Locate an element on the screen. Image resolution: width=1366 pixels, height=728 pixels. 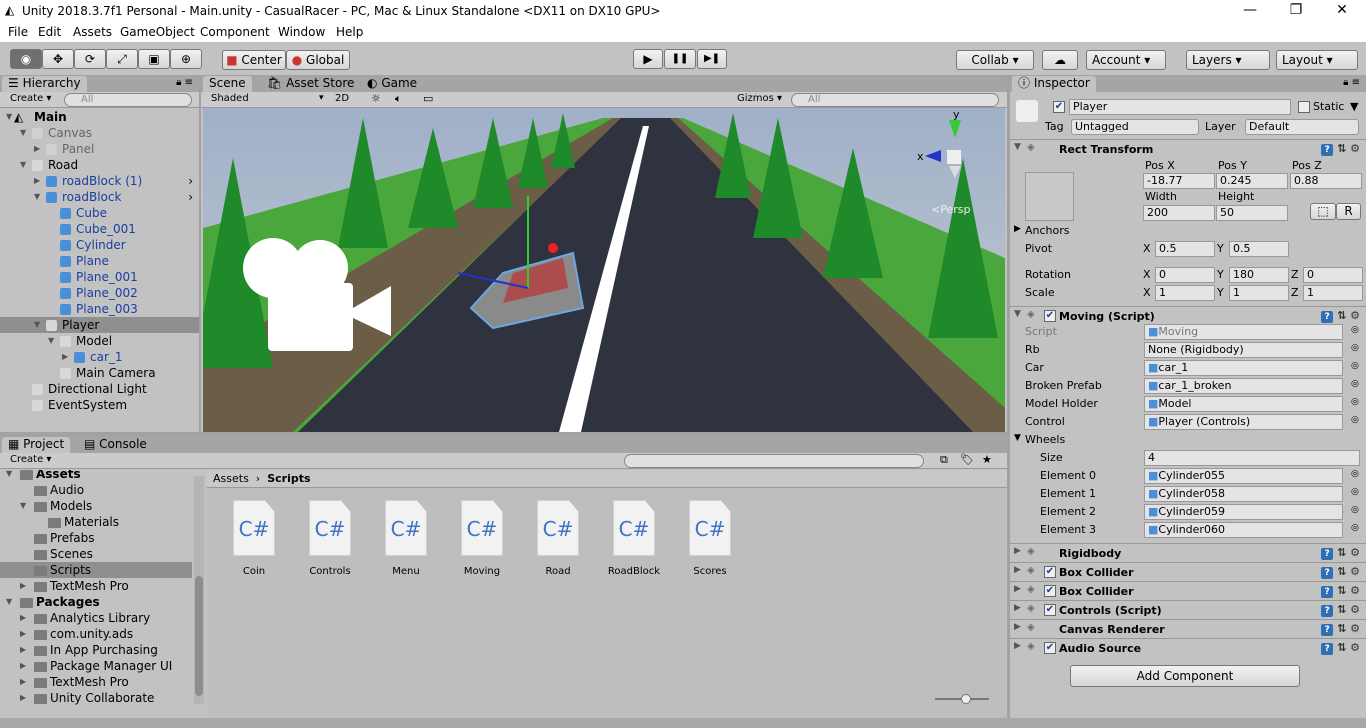
layer-dropdown: Default is located at coordinates (1302, 127).